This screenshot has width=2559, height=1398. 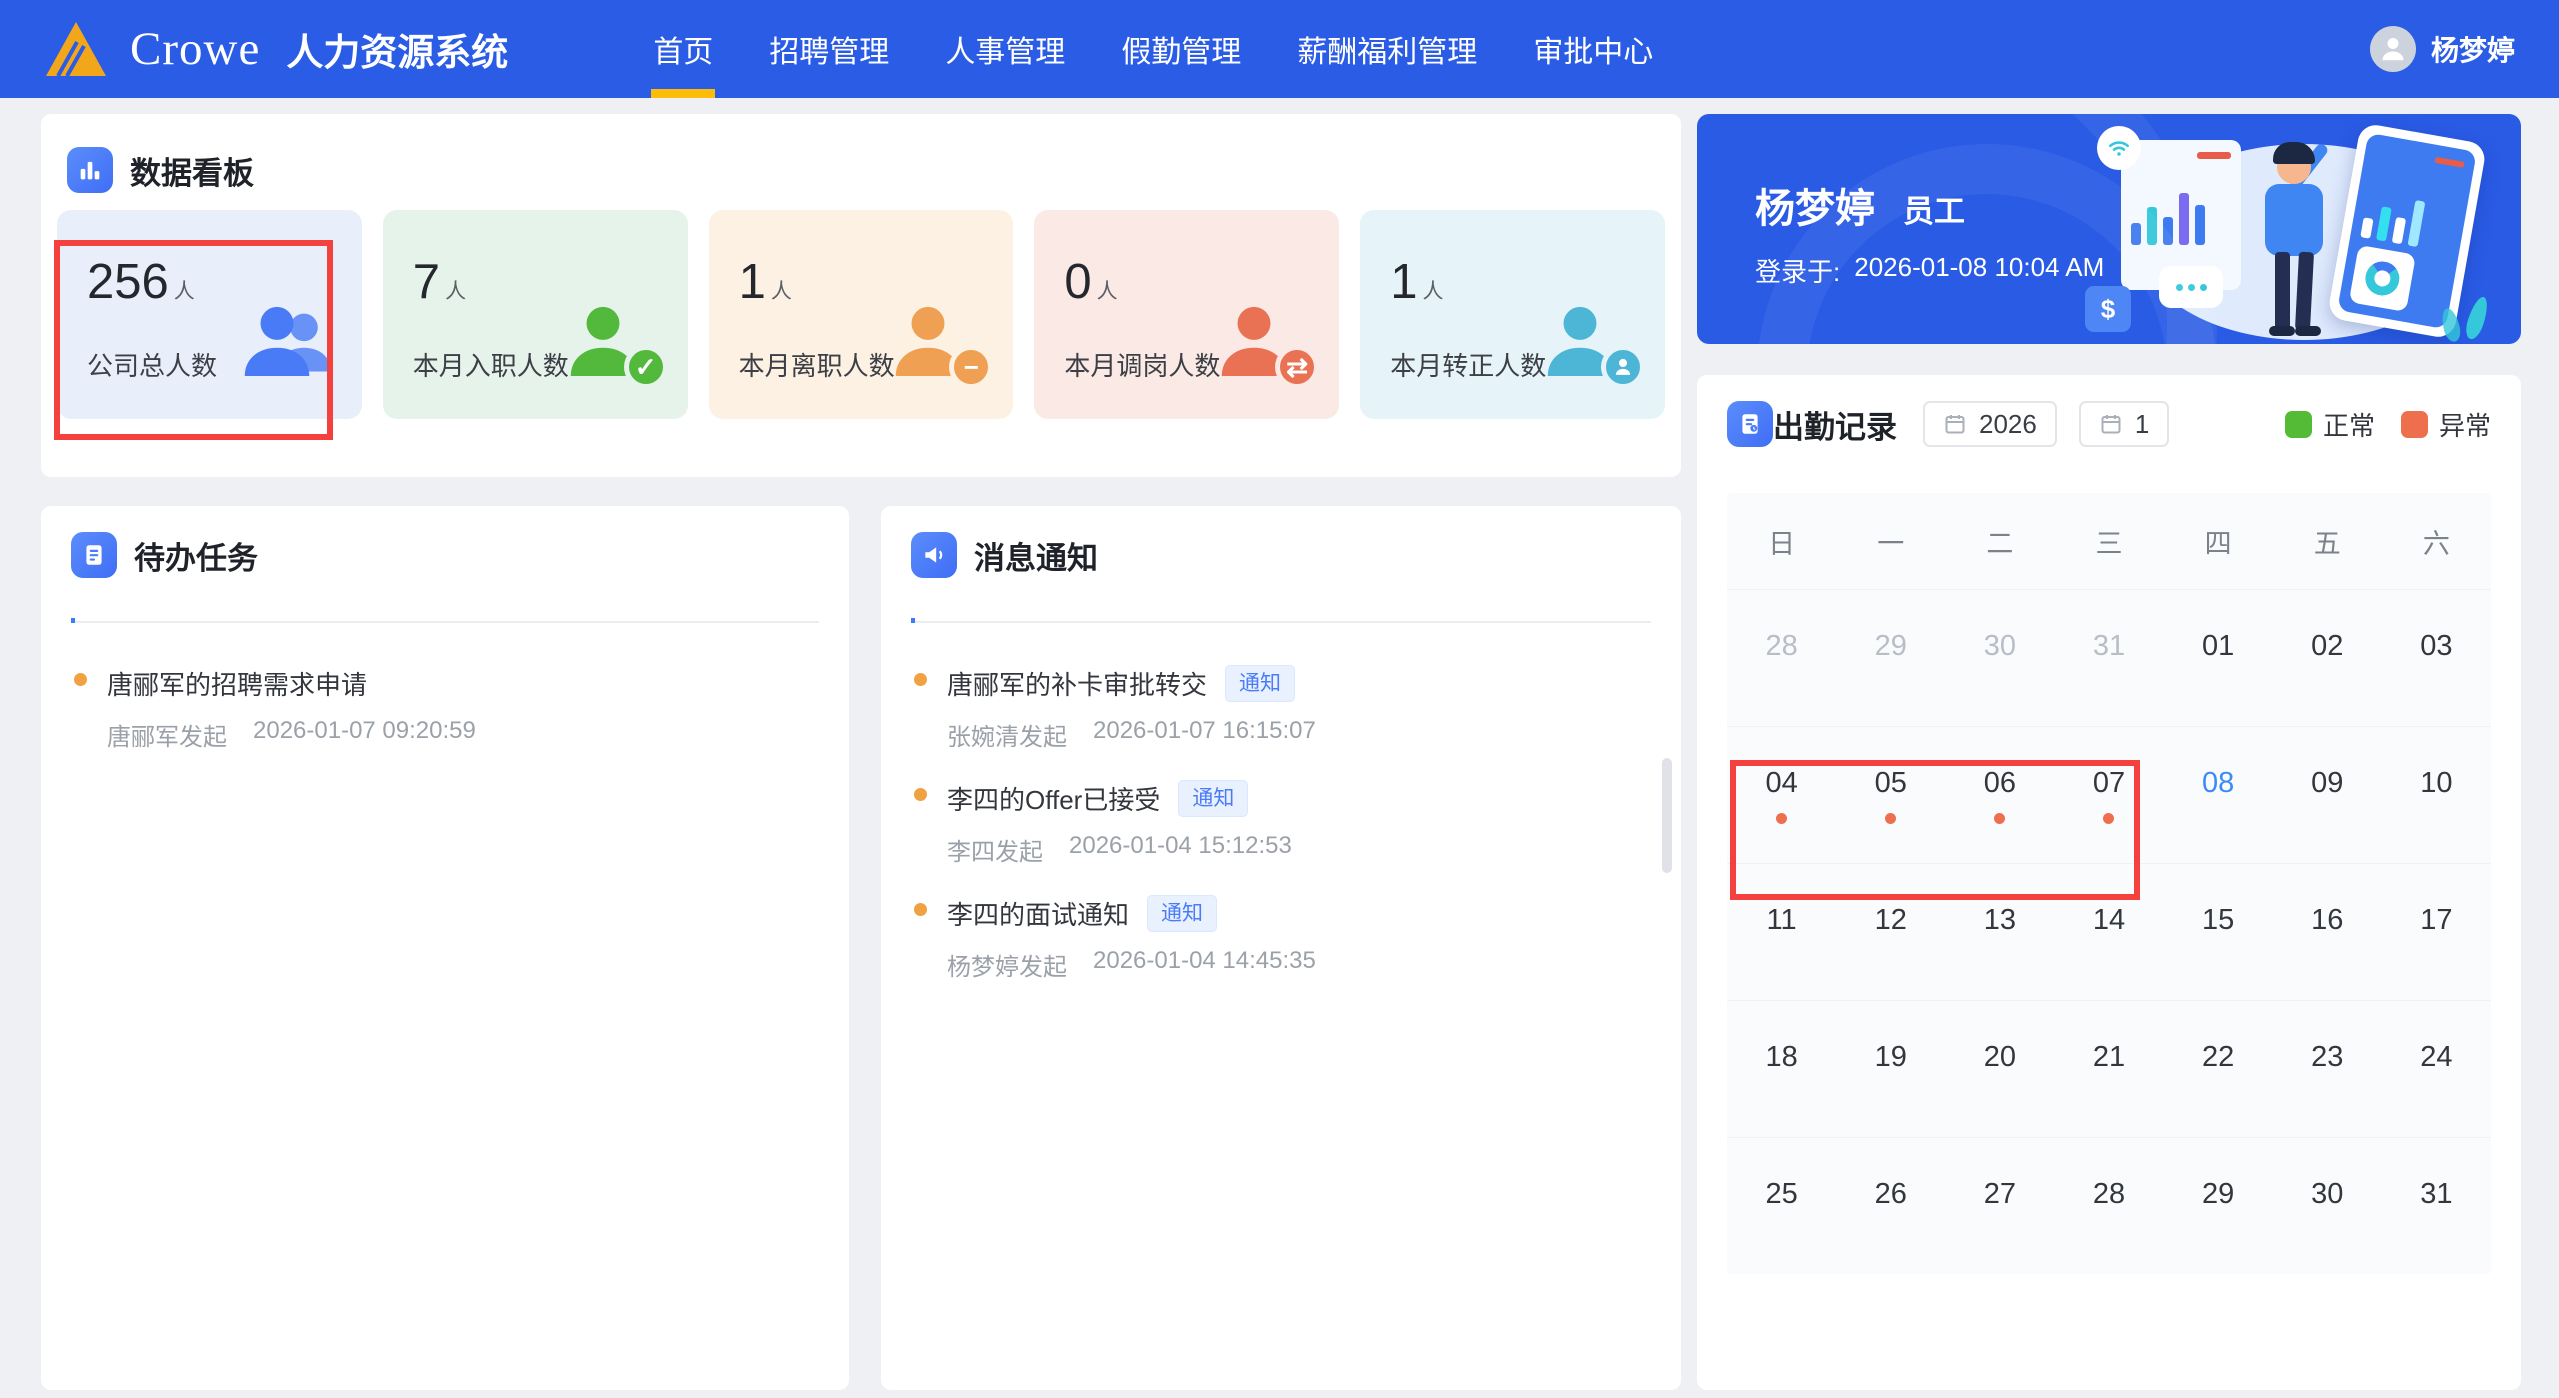 I want to click on stat-value: 1, so click(x=1404, y=282).